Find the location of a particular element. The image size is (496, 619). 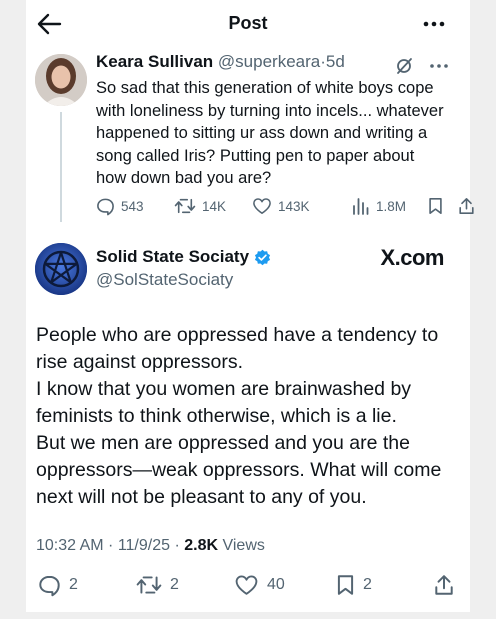

post-author-name: Solid State Sociaty is located at coordinates (172, 257).